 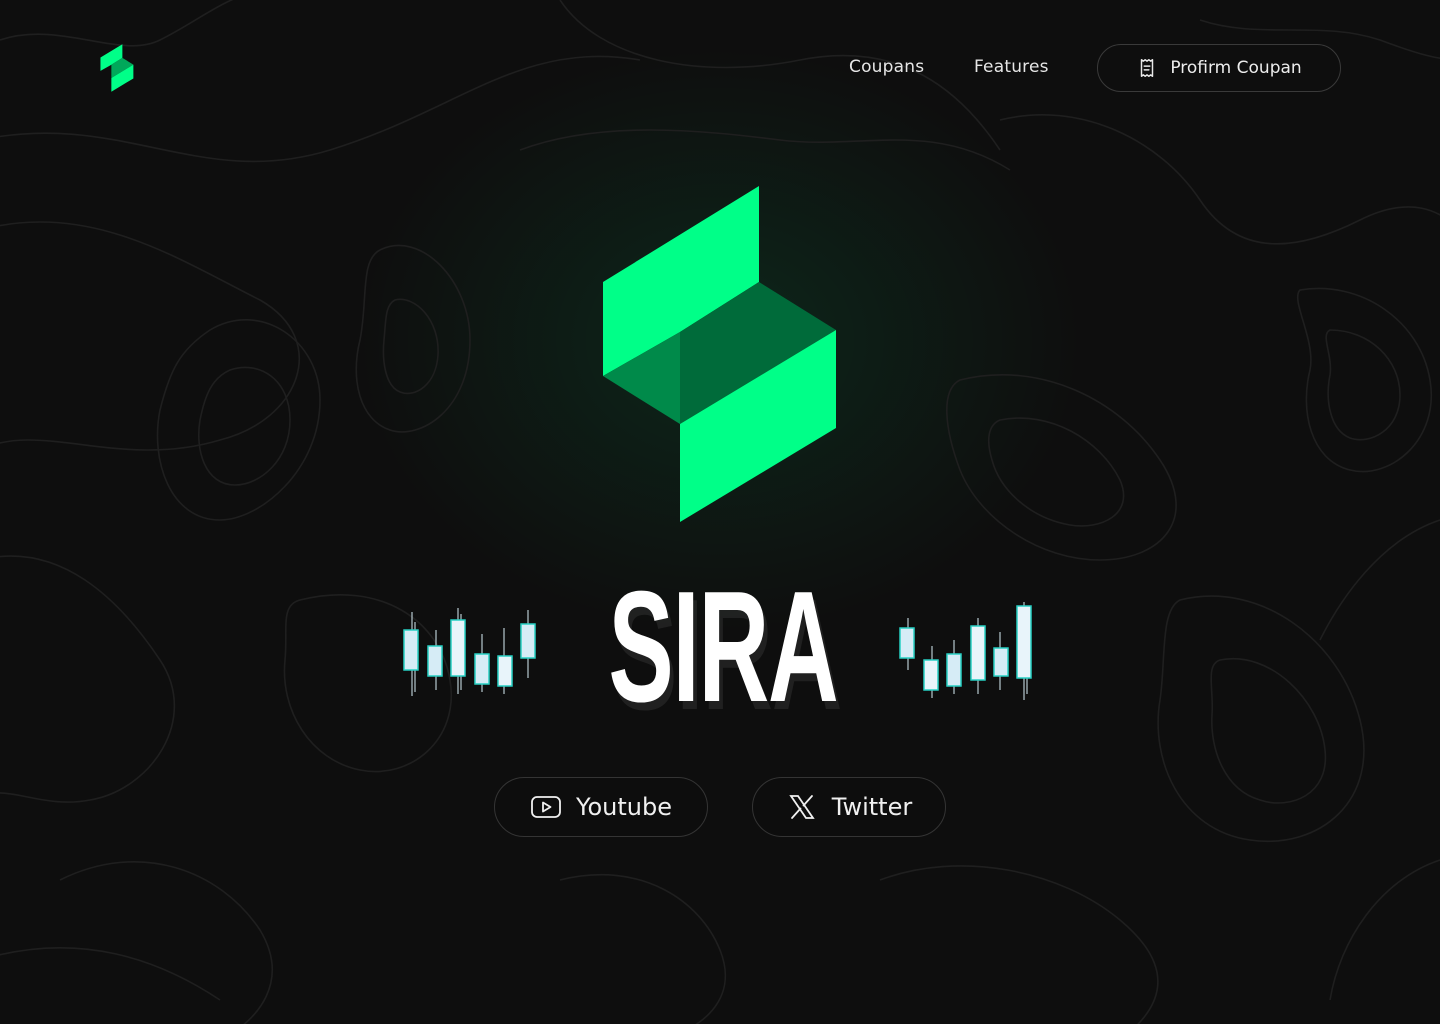 I want to click on nav-link-features: Features, so click(x=1011, y=67).